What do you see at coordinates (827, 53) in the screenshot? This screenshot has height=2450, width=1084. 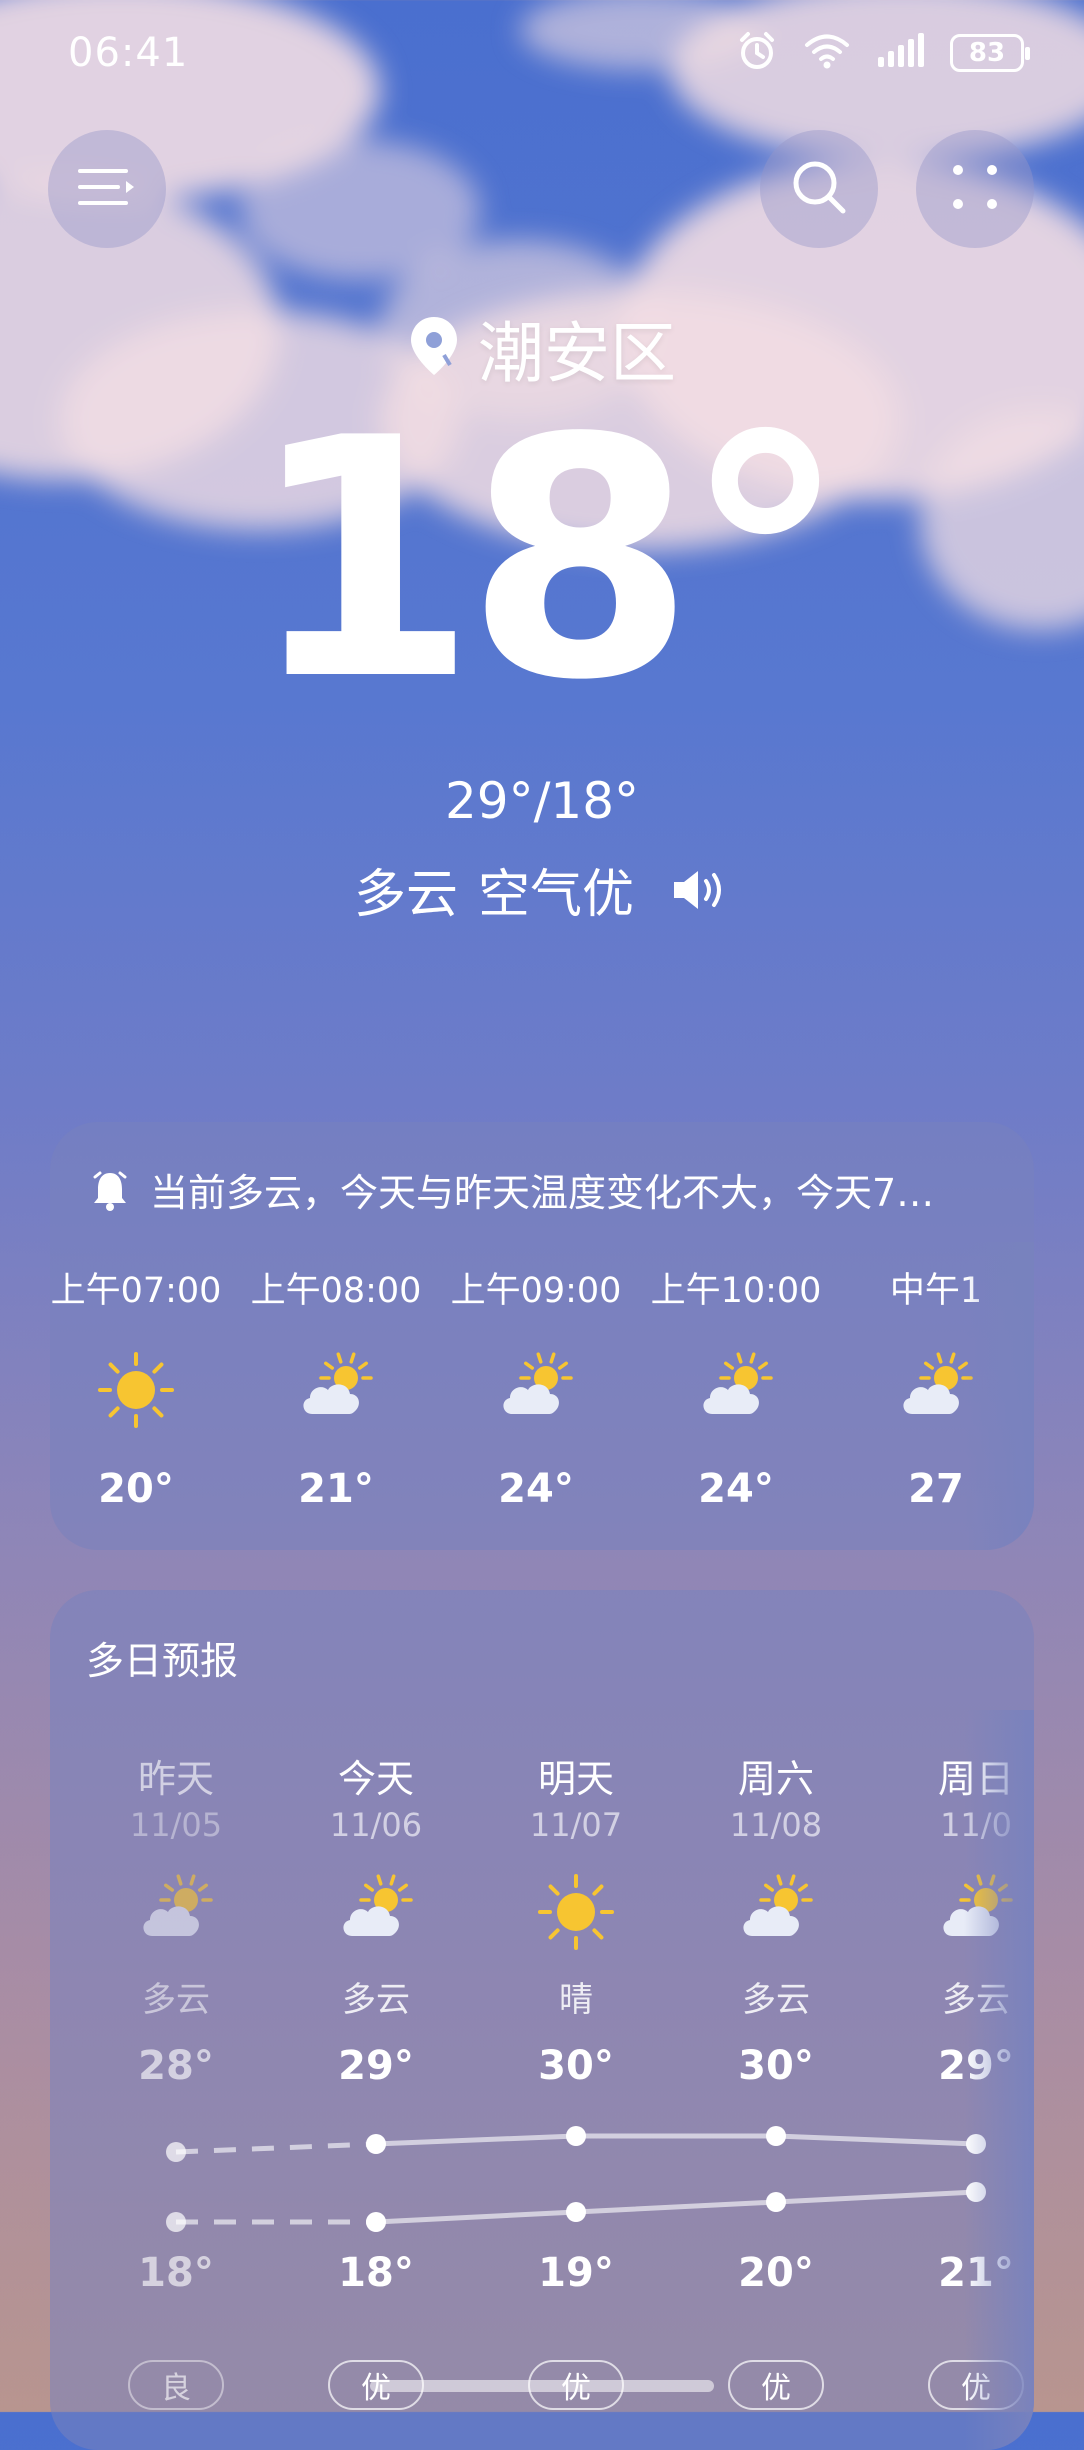 I see `wifi-icon` at bounding box center [827, 53].